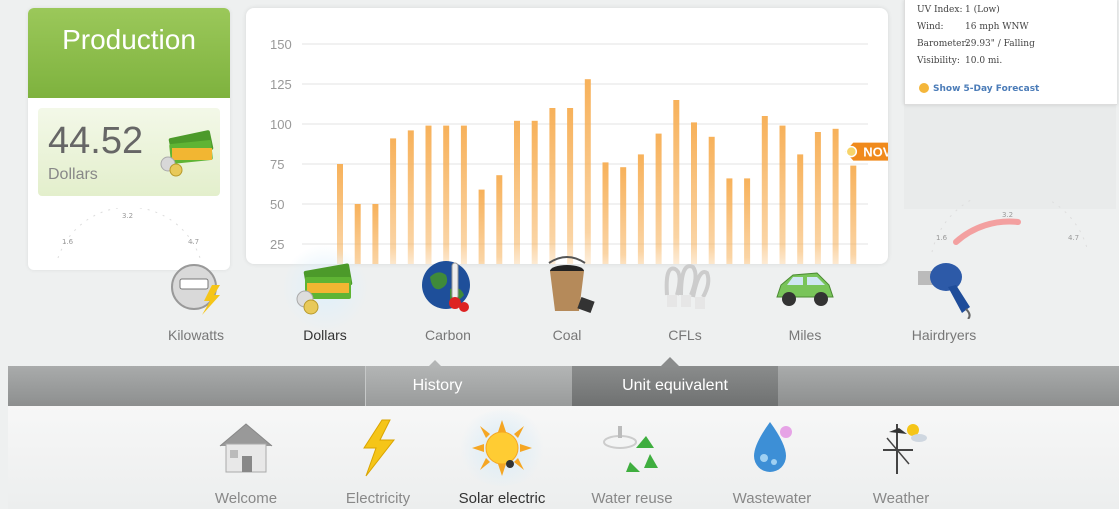 This screenshot has height=509, width=1119. What do you see at coordinates (277, 164) in the screenshot?
I see `y-tick-label: 75` at bounding box center [277, 164].